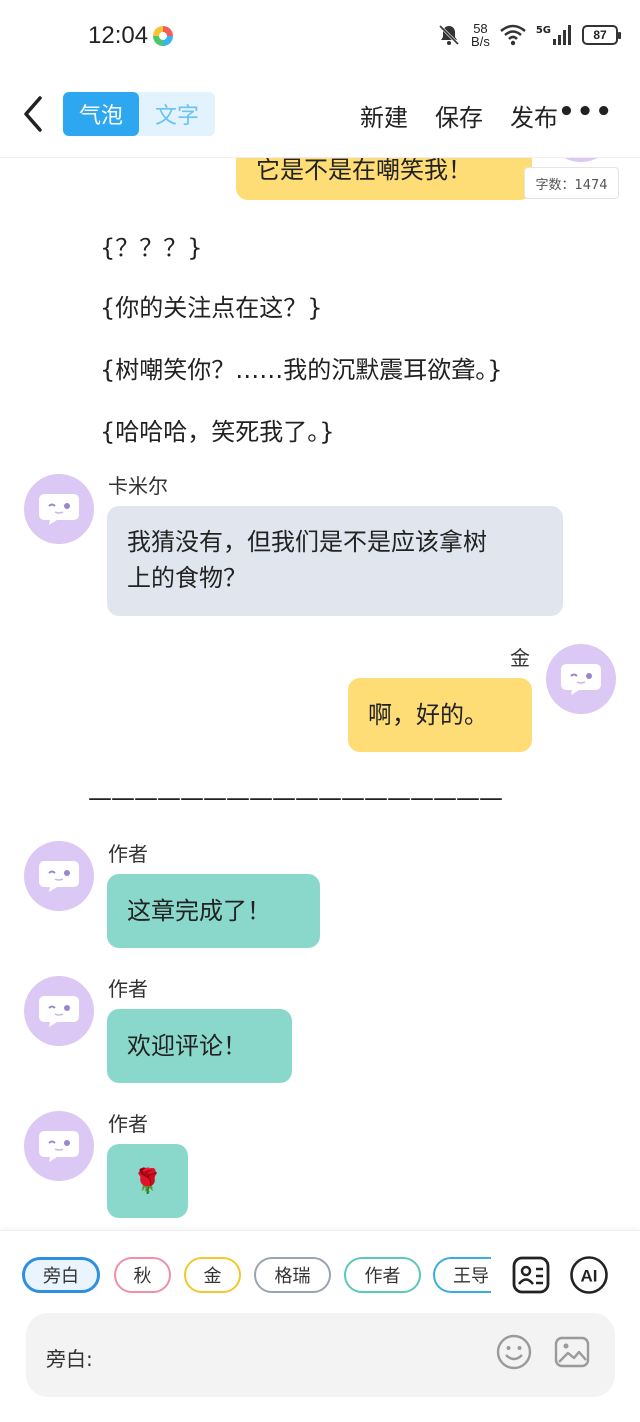  Describe the element at coordinates (543, 30) in the screenshot. I see `network-type: 5G` at that location.